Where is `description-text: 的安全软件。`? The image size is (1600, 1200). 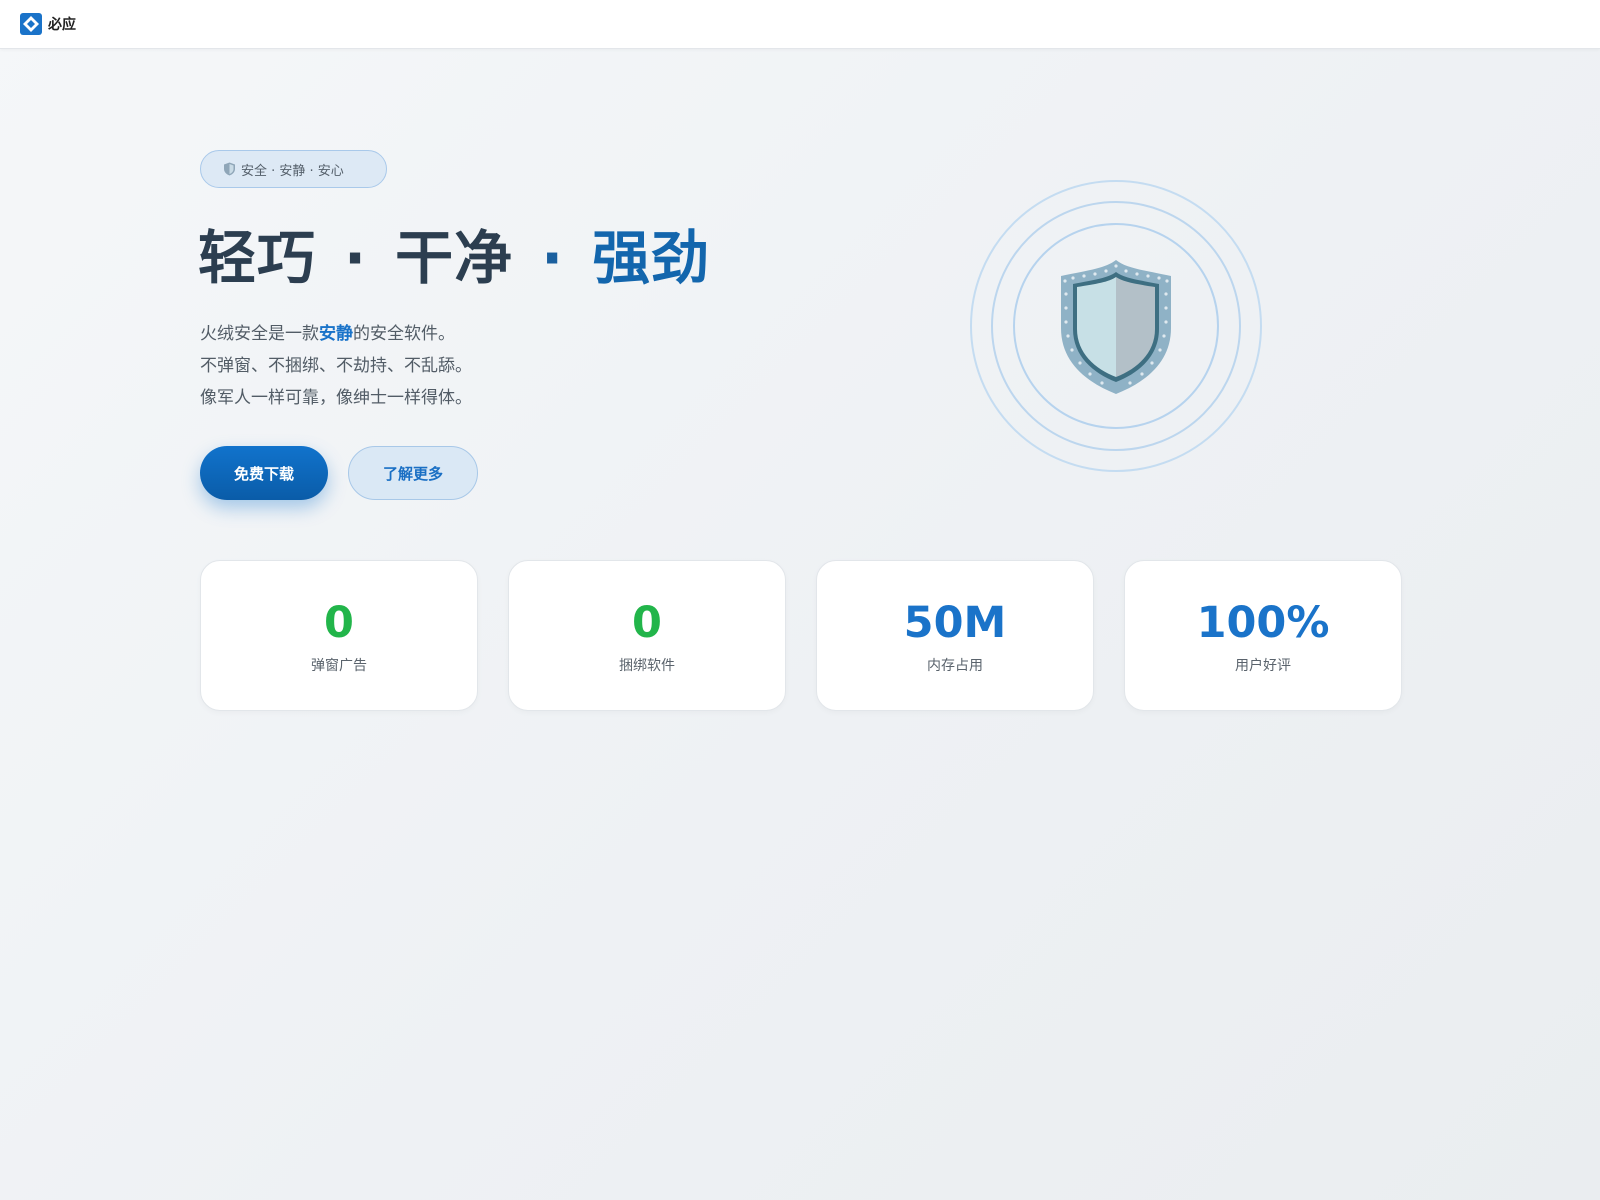
description-text: 的安全软件。 is located at coordinates (404, 334).